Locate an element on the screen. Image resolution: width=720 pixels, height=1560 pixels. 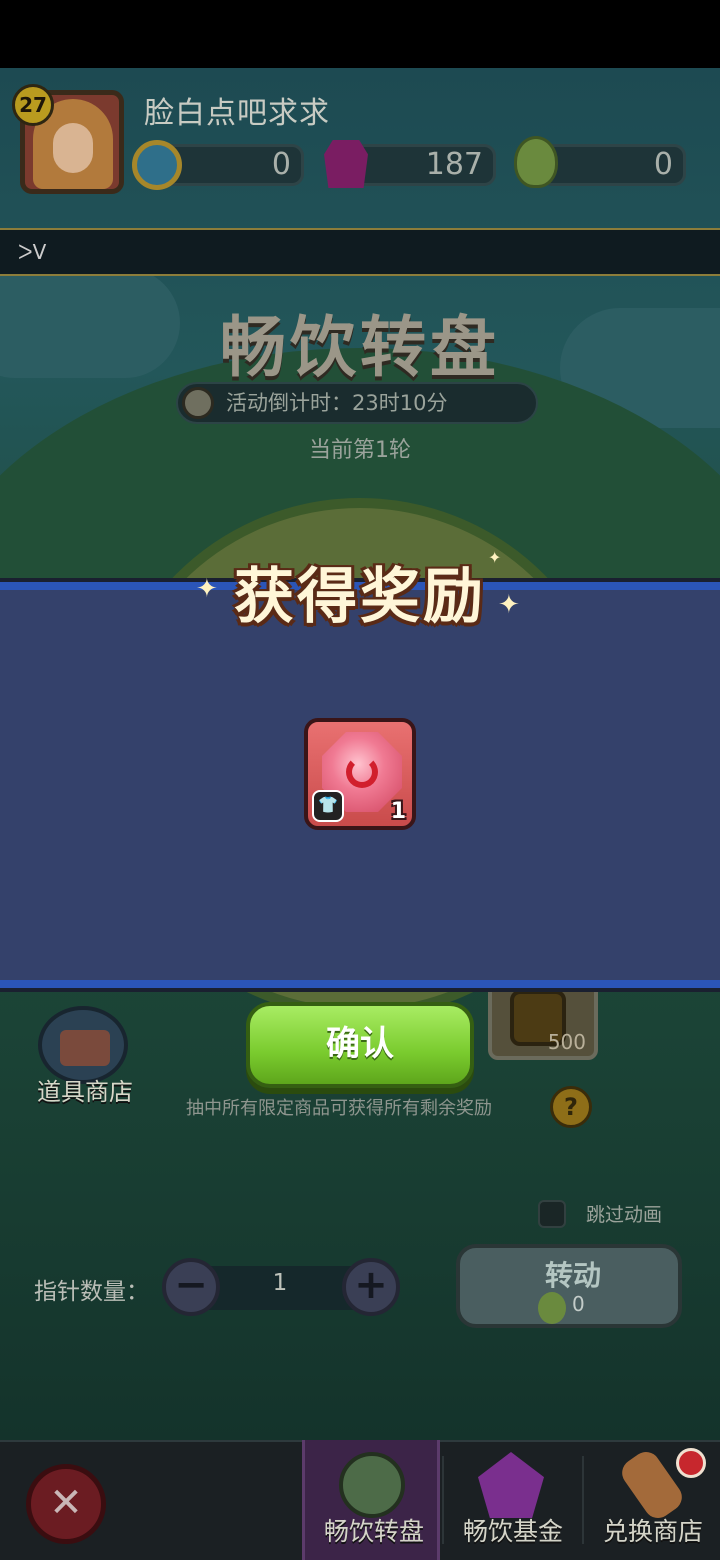
item-shop-button: 道具商店 is located at coordinates (85, 1056).